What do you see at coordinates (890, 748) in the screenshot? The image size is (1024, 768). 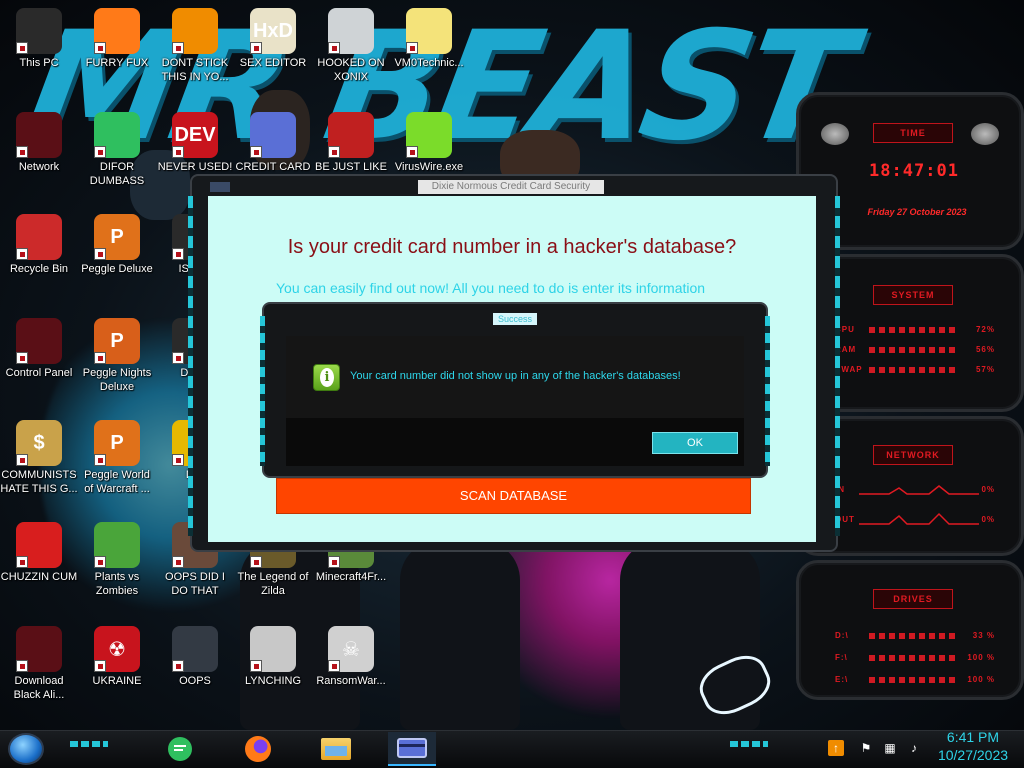 I see `network-tray-icon: ▦` at bounding box center [890, 748].